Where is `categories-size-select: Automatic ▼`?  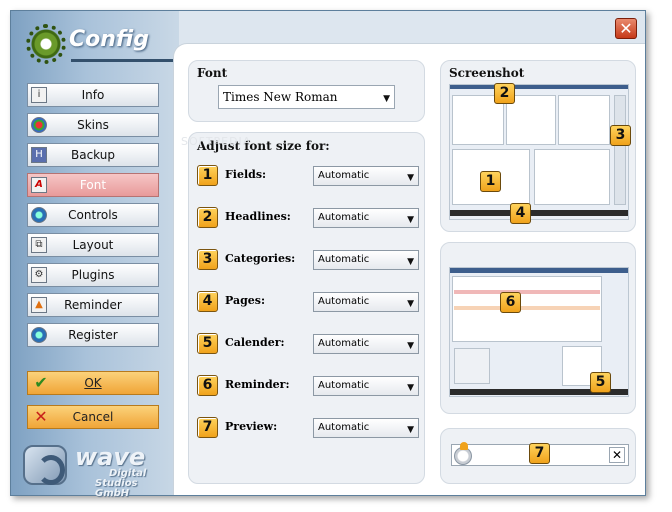 categories-size-select: Automatic ▼ is located at coordinates (366, 260).